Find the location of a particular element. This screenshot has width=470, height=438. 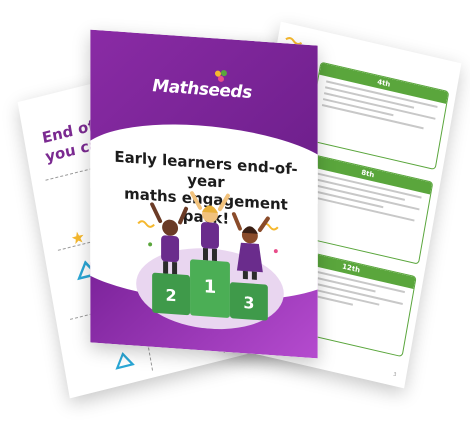

podium-third-label: 3 is located at coordinates (248, 303).